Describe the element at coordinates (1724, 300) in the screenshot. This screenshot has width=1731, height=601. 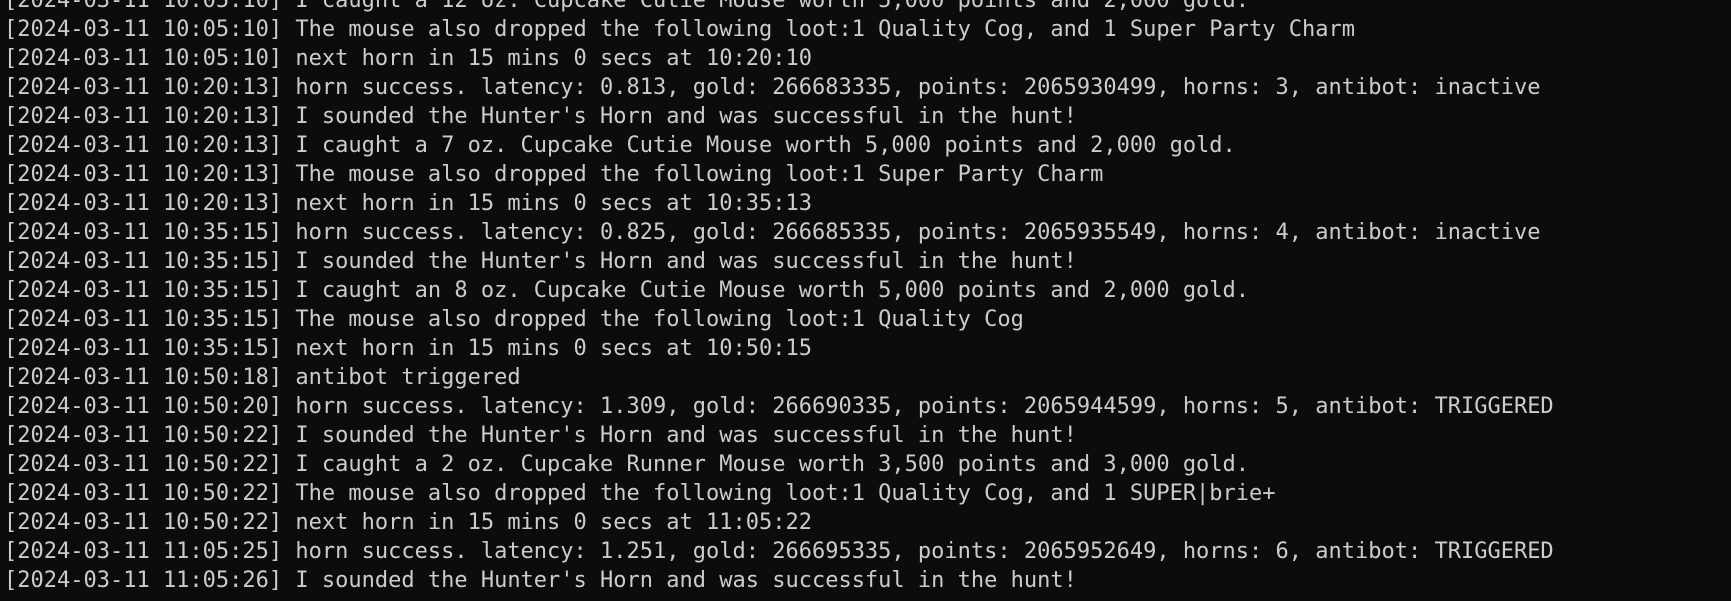
I see `scrollbar` at that location.